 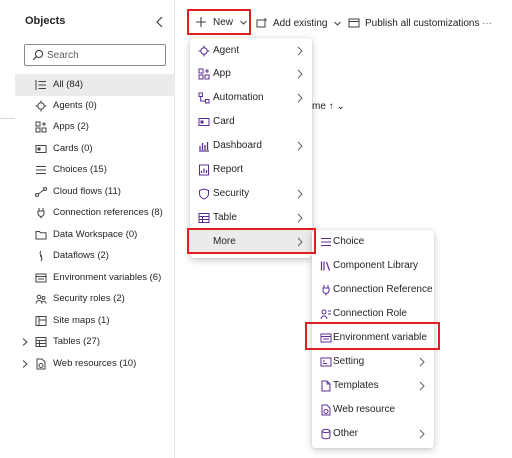 What do you see at coordinates (204, 98) in the screenshot?
I see `automation-icon` at bounding box center [204, 98].